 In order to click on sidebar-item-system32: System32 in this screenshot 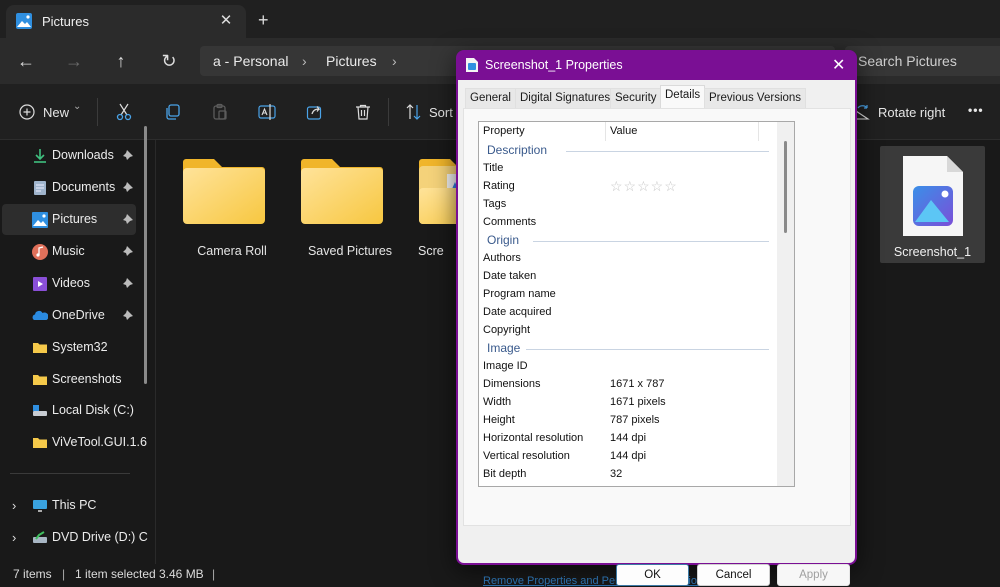, I will do `click(69, 347)`.